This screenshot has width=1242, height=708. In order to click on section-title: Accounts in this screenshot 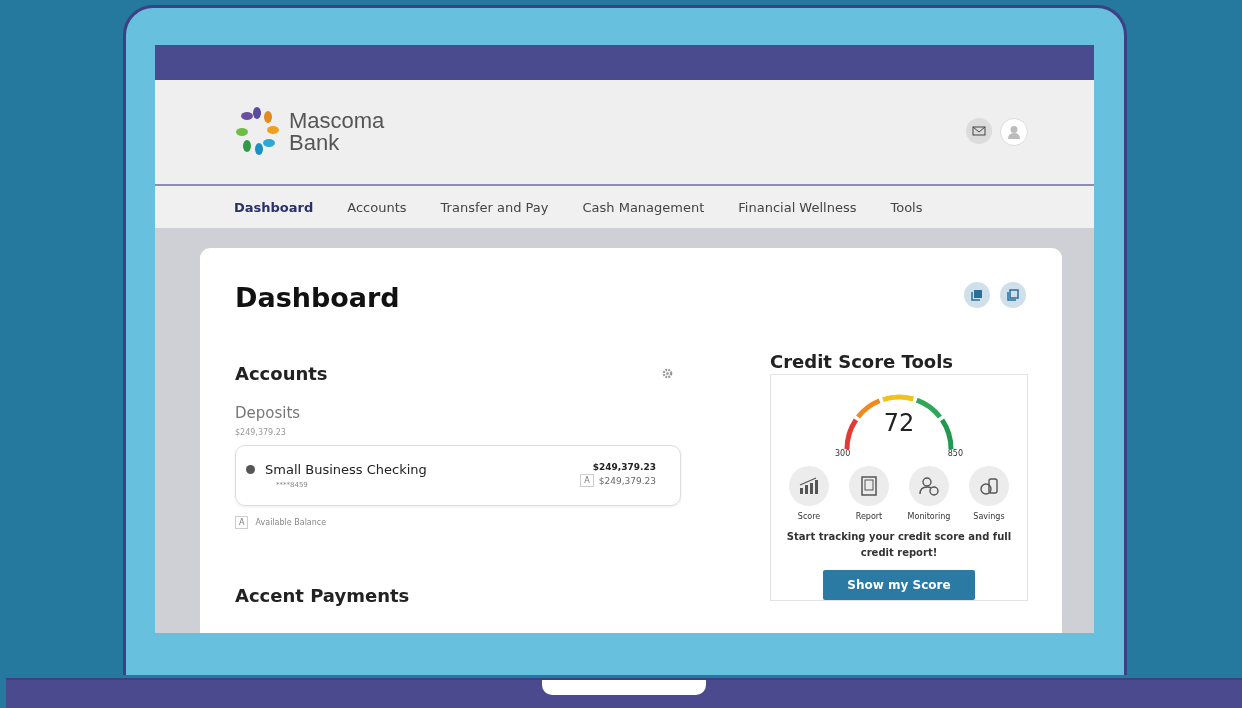, I will do `click(281, 373)`.